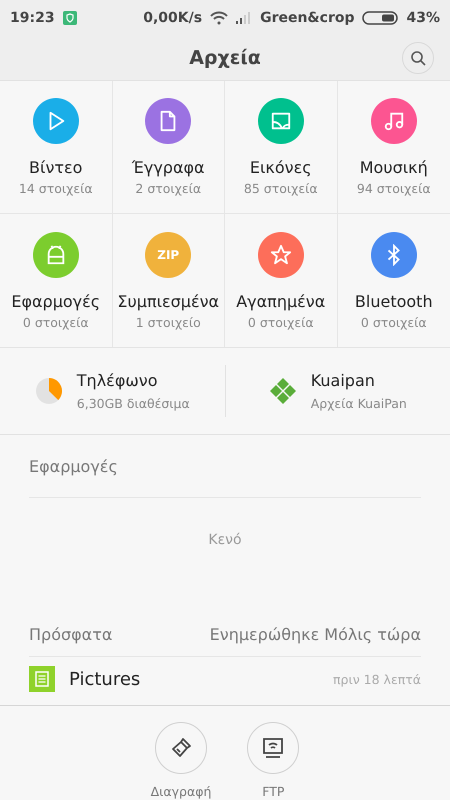 The image size is (450, 800). Describe the element at coordinates (281, 301) in the screenshot. I see `category-name: Αγαπημένα` at that location.